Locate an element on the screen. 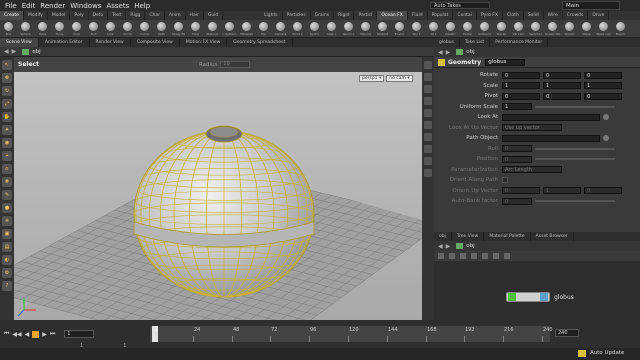  magnet-tool-icon: ∩ is located at coordinates (7, 169).